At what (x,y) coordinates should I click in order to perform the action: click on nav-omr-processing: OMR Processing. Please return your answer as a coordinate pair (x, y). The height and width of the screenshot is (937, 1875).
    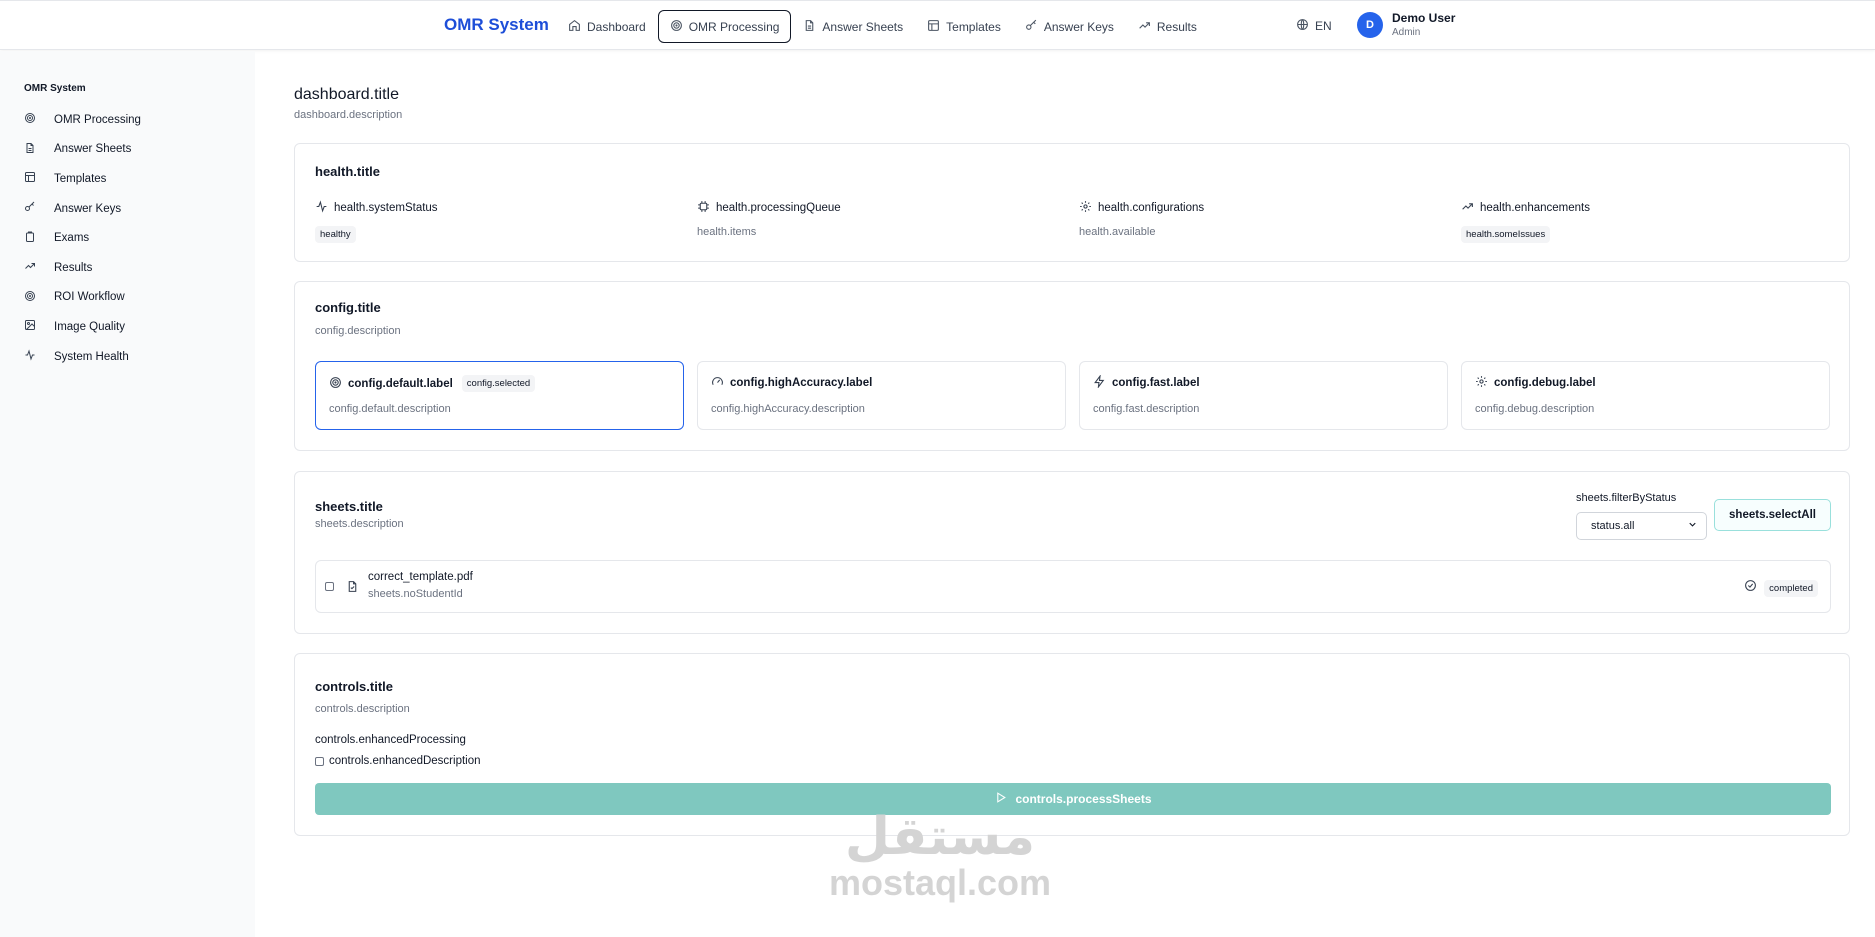
    Looking at the image, I should click on (724, 26).